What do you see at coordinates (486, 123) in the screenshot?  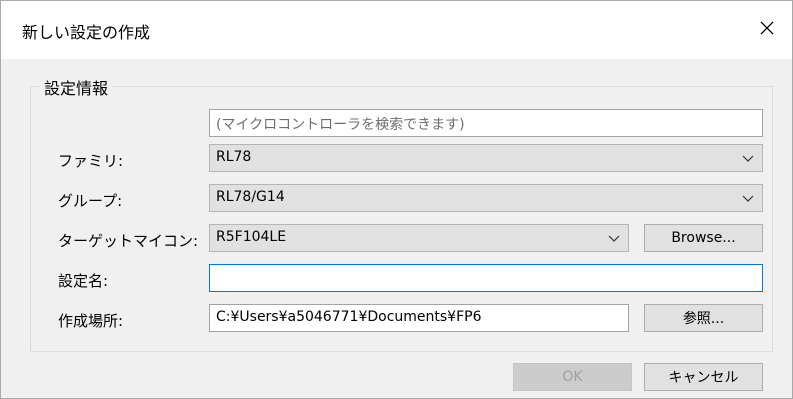 I see `mcu-search-input: (マイクロコントローラを検索できます)` at bounding box center [486, 123].